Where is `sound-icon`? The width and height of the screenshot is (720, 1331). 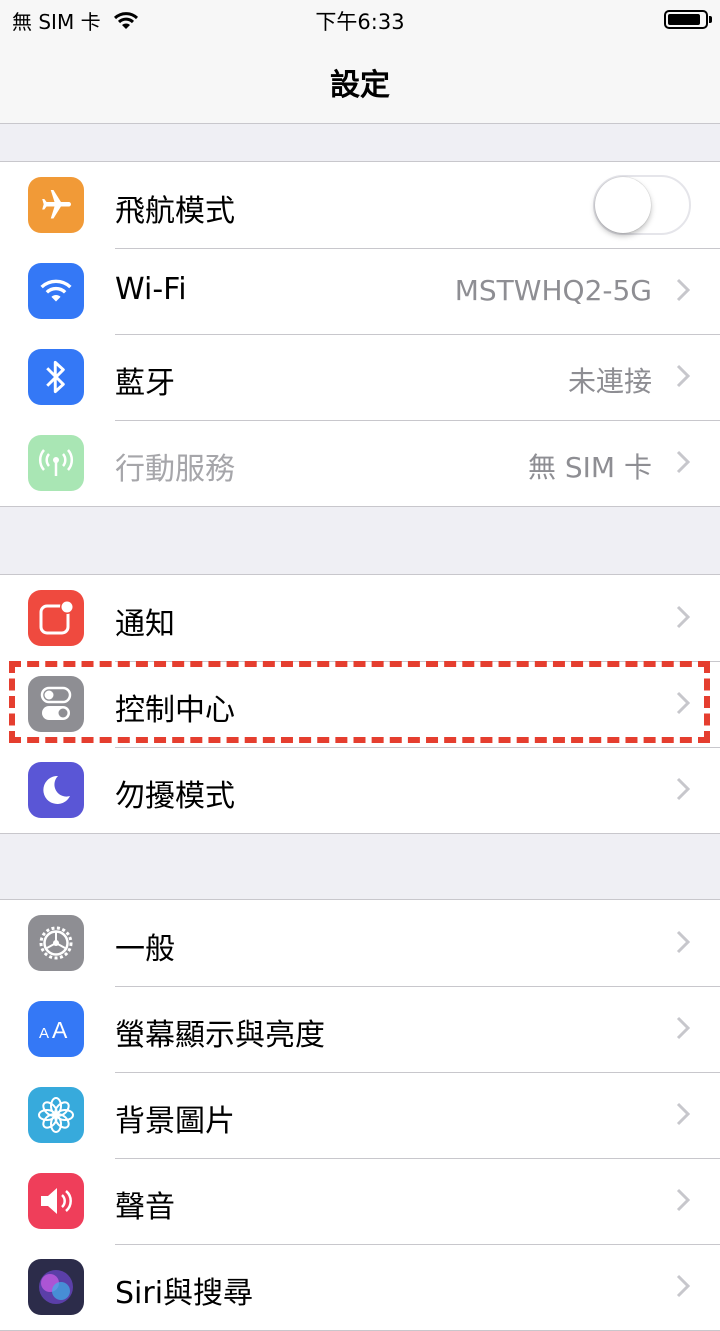 sound-icon is located at coordinates (56, 1201).